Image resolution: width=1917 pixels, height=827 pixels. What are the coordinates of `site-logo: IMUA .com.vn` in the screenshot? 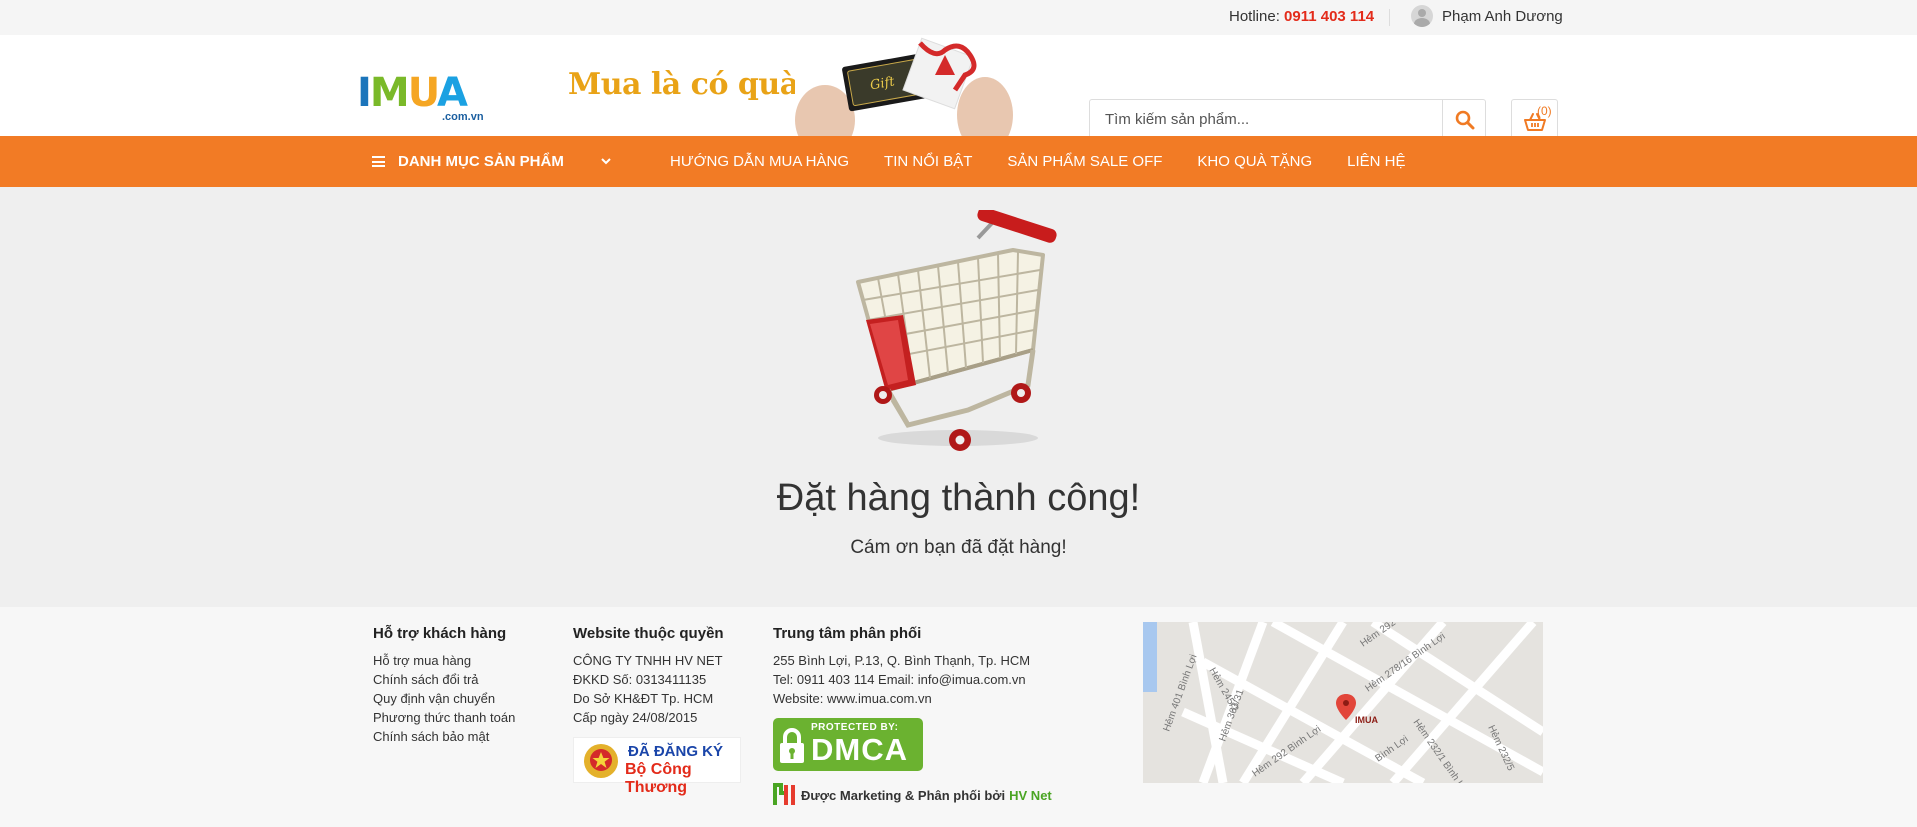 It's located at (420, 96).